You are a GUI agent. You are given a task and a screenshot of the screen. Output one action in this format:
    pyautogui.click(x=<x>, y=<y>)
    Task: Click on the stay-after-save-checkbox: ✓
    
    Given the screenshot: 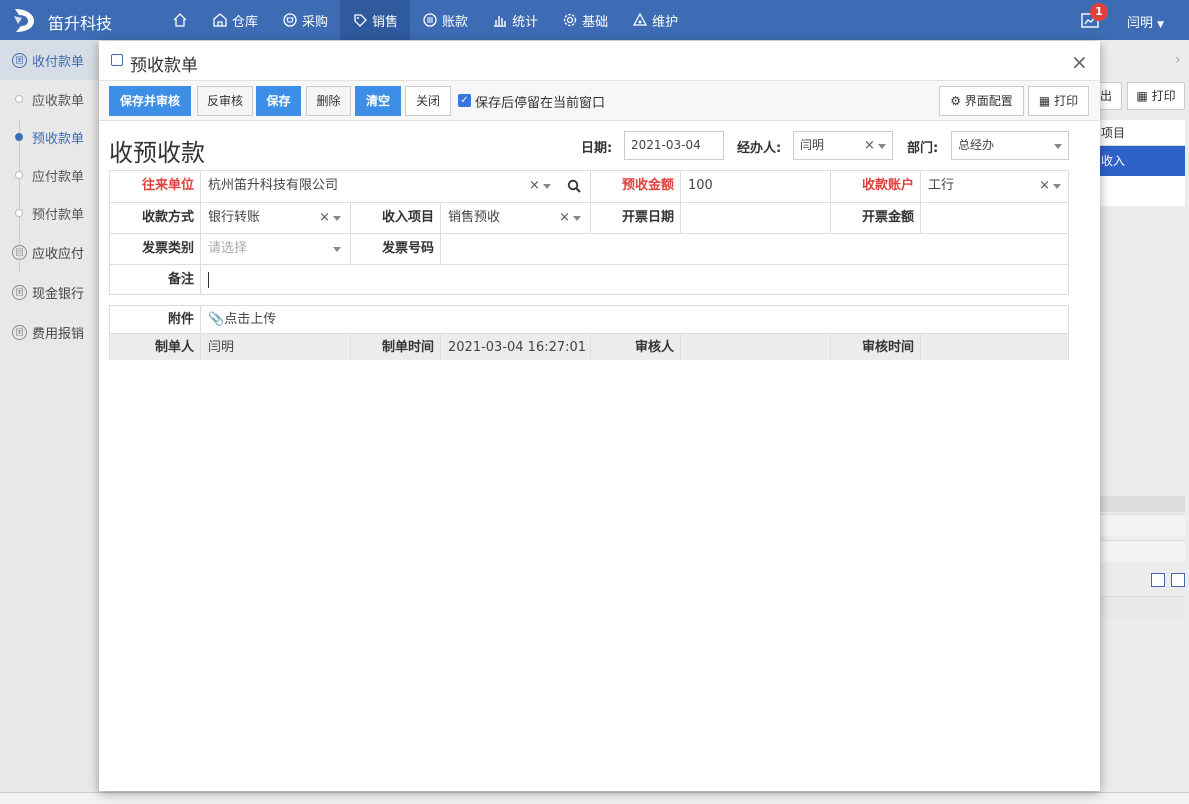 What is the action you would take?
    pyautogui.click(x=464, y=100)
    